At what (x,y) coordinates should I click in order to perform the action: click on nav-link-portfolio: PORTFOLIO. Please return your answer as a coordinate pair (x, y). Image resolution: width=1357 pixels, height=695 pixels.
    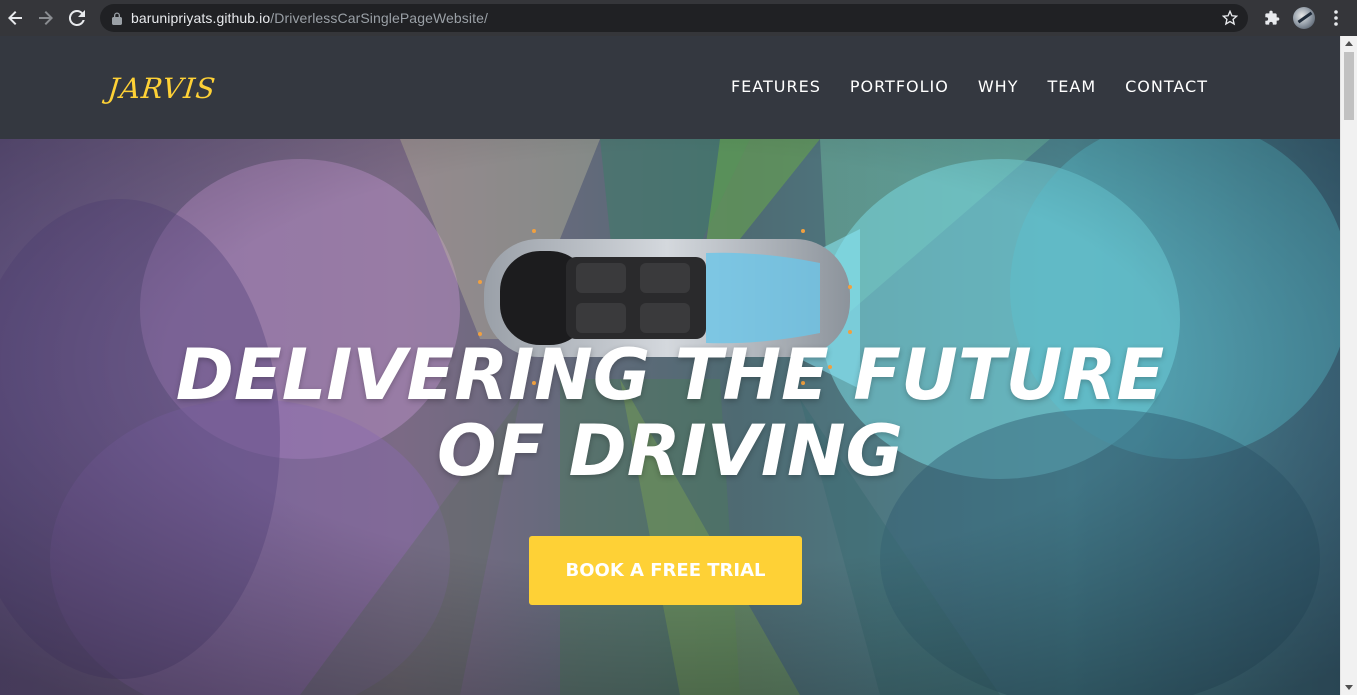
    Looking at the image, I should click on (899, 86).